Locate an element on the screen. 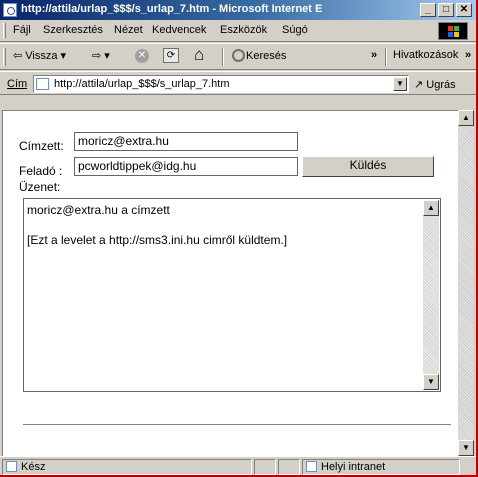 The width and height of the screenshot is (478, 477). minimize-button: _ is located at coordinates (428, 10).